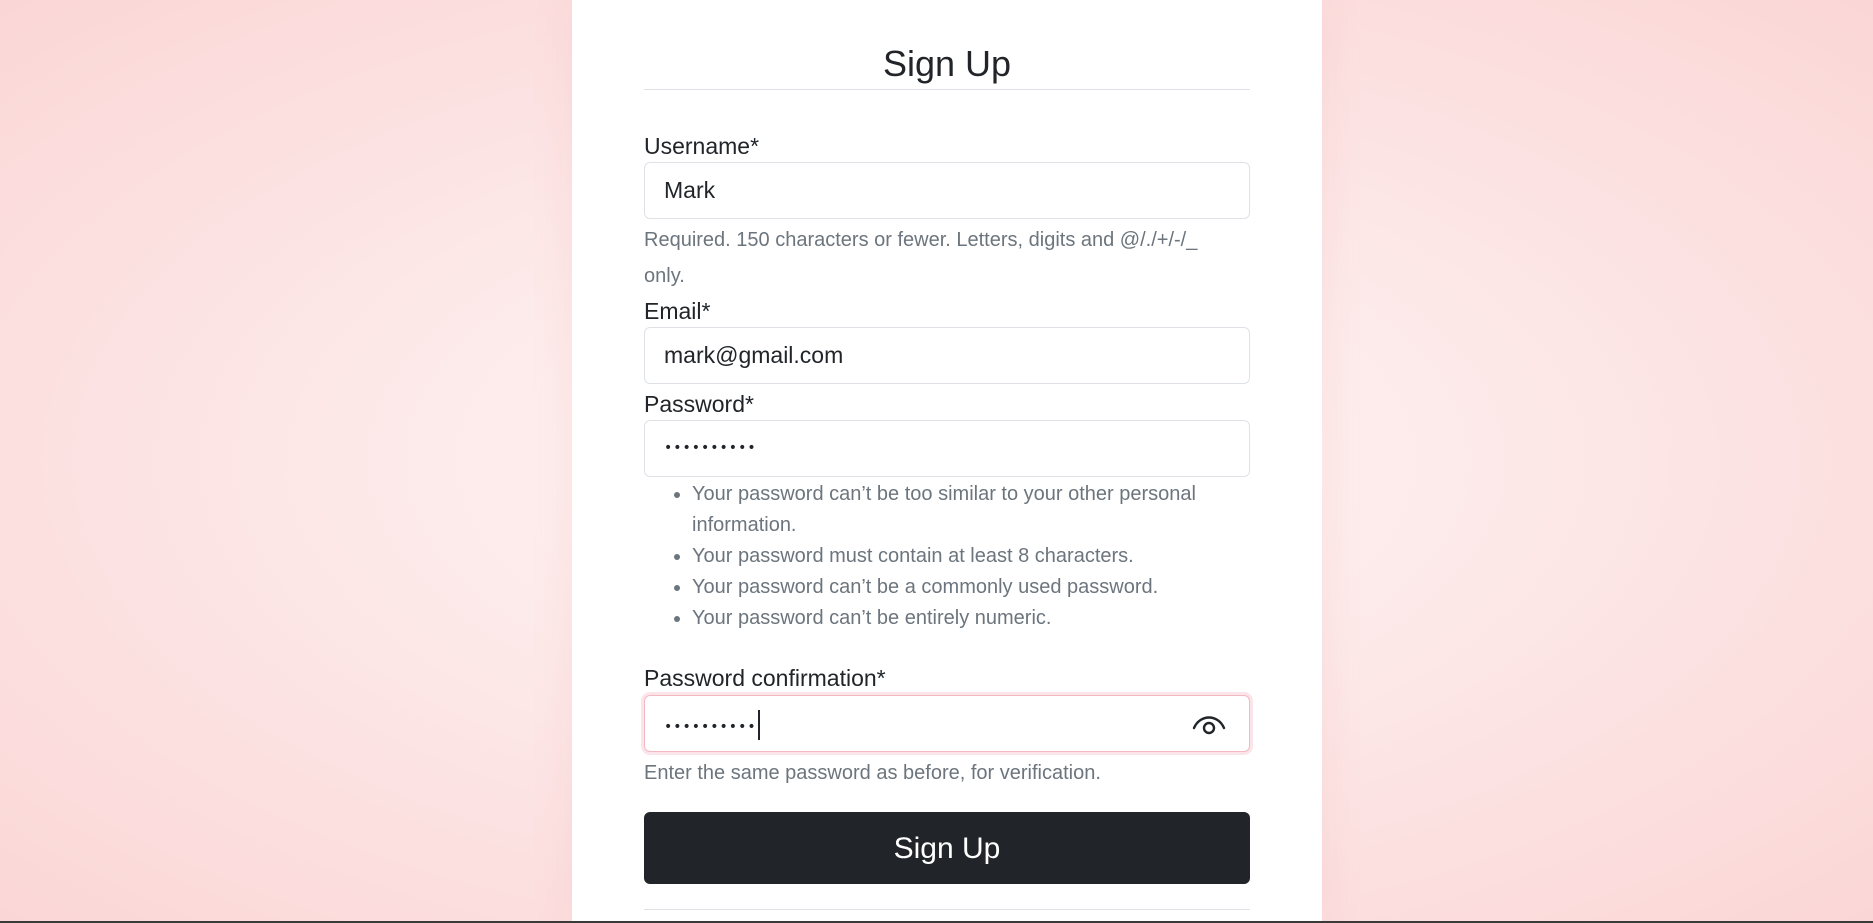  Describe the element at coordinates (971, 618) in the screenshot. I see `password-rule: Your password can’t be entirely numeric.` at that location.